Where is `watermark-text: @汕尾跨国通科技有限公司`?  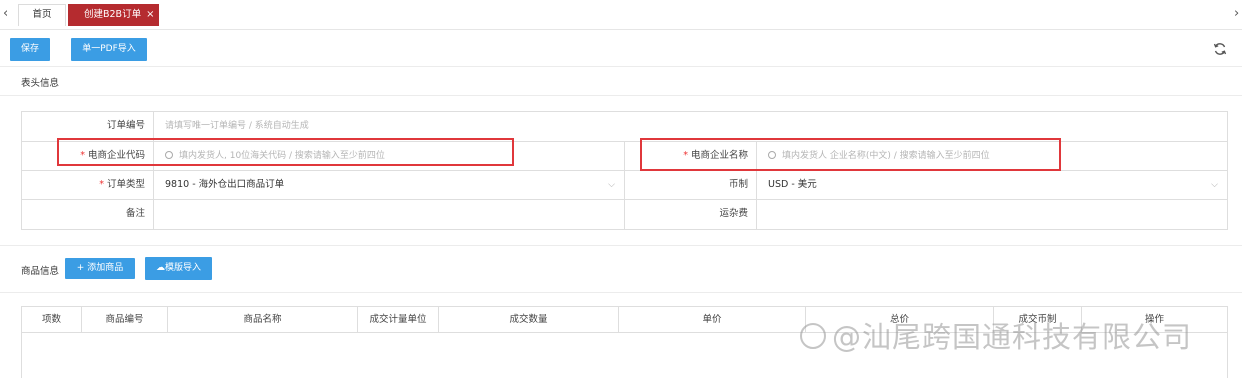 watermark-text: @汕尾跨国通科技有限公司 is located at coordinates (1012, 337).